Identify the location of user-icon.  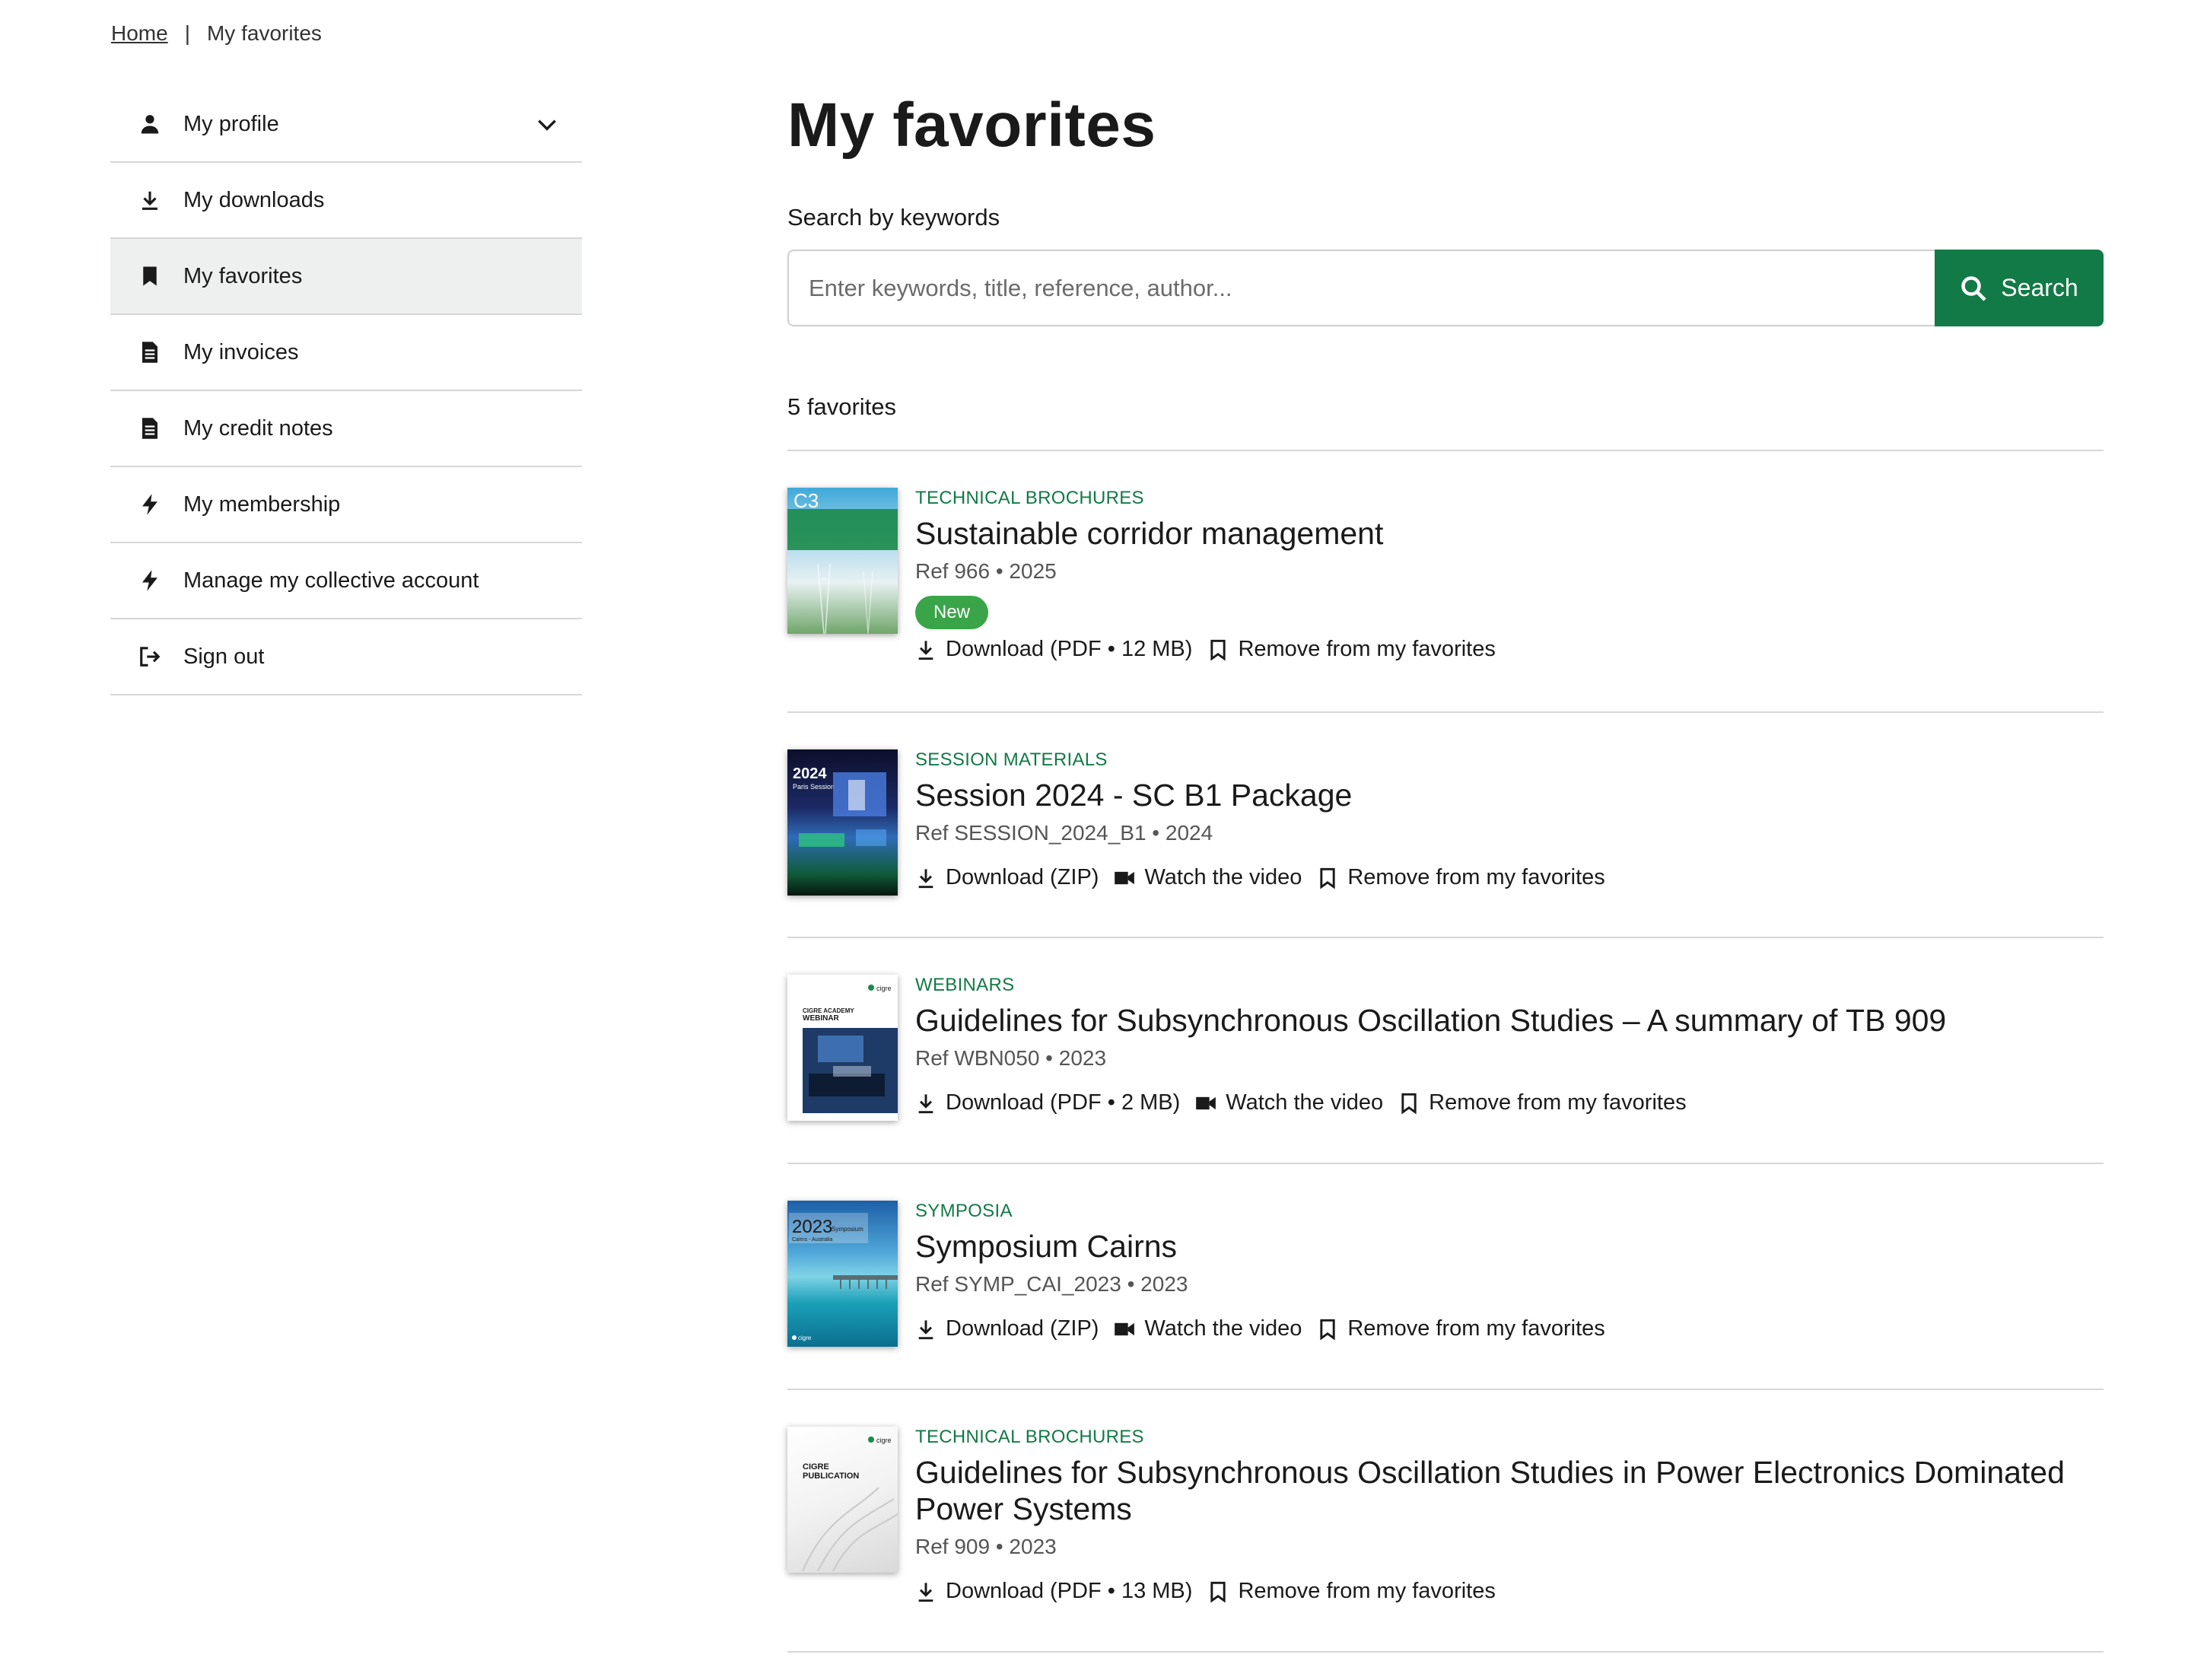
(150, 124).